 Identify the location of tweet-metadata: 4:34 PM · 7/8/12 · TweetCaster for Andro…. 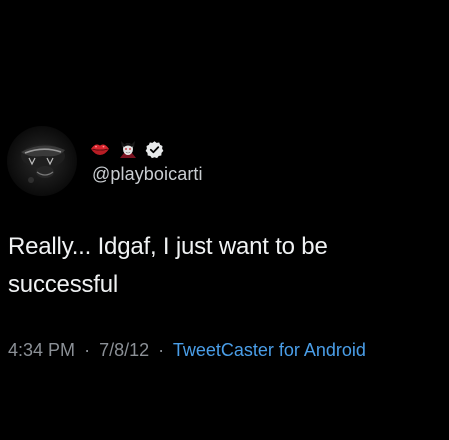
(187, 350).